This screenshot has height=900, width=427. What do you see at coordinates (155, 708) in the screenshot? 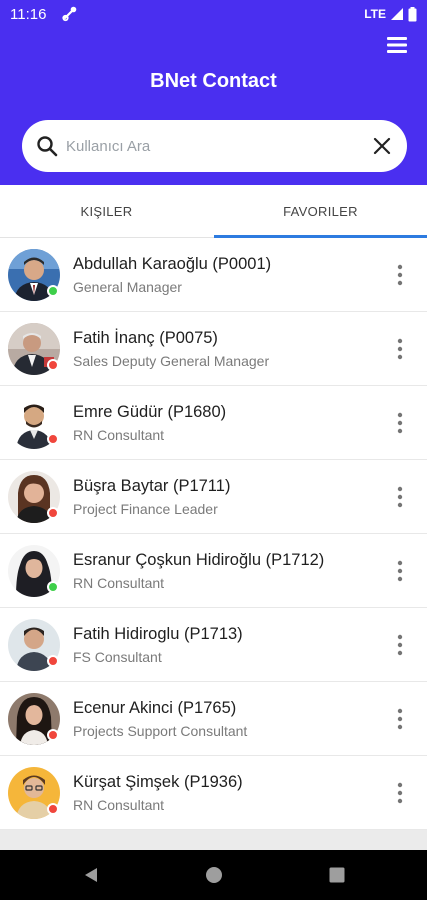
I see `contact-name: Ecenur Akinci (P1765)` at bounding box center [155, 708].